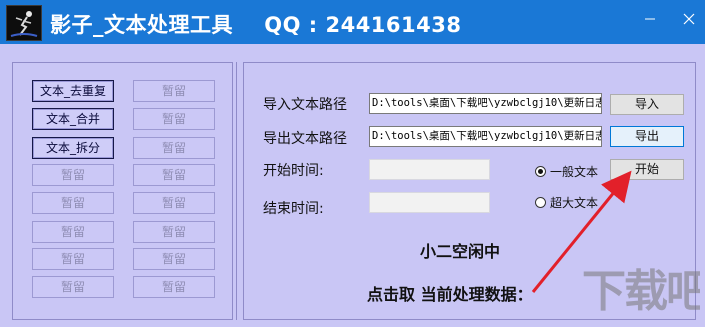  I want to click on end-time-label: 结束时间:, so click(293, 209).